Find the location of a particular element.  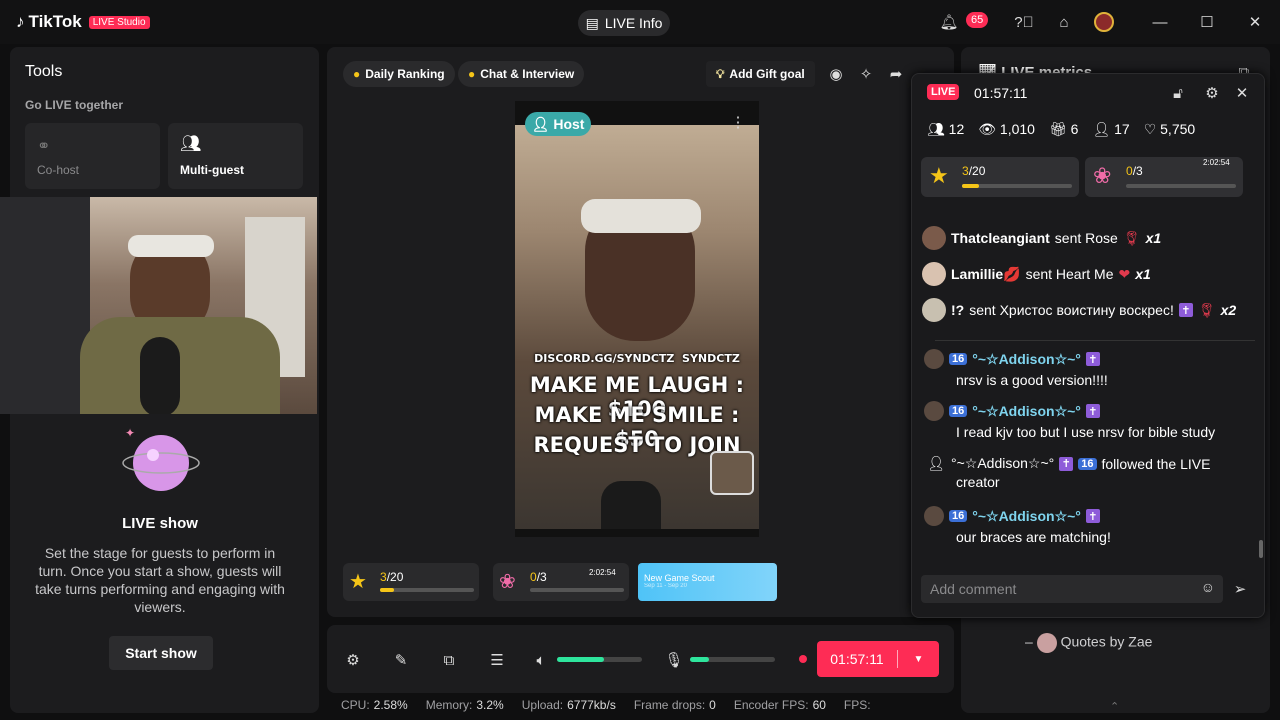

home-icon: ⌂ is located at coordinates (1064, 22).